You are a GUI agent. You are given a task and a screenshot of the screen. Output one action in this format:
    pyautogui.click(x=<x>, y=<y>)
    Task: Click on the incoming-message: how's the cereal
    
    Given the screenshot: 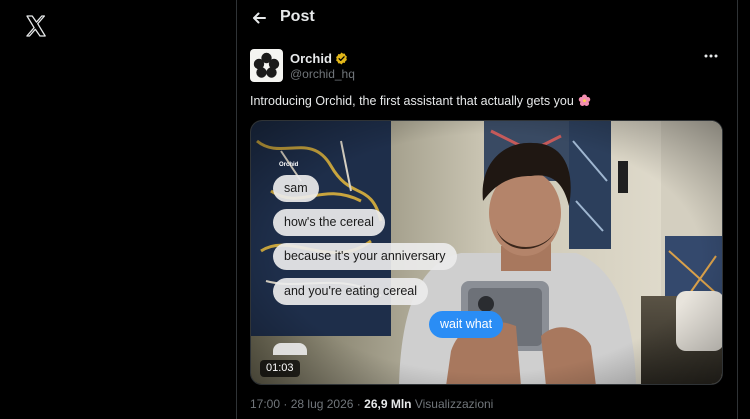 What is the action you would take?
    pyautogui.click(x=329, y=222)
    